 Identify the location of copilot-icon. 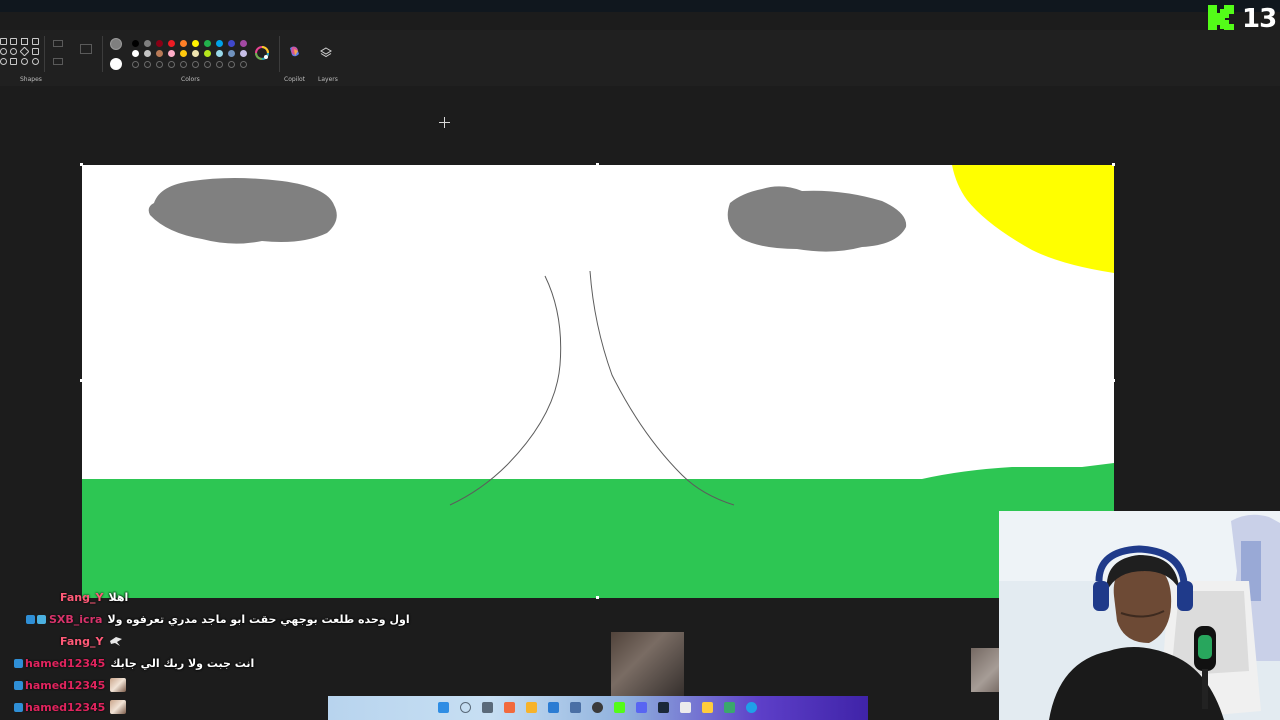
(294, 51).